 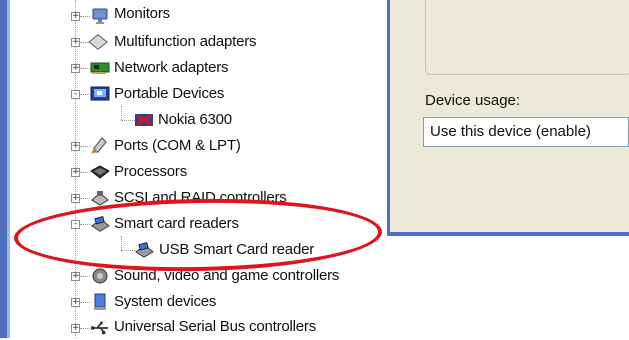 I want to click on phone-device-icon, so click(x=144, y=120).